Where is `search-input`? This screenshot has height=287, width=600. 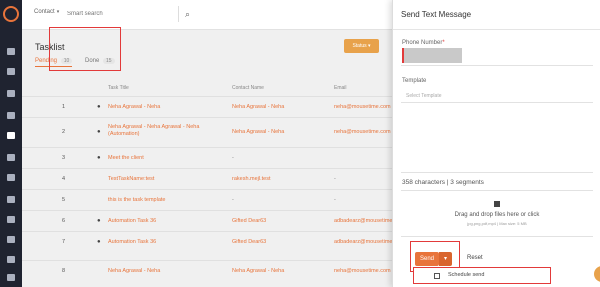
search-input is located at coordinates (124, 14).